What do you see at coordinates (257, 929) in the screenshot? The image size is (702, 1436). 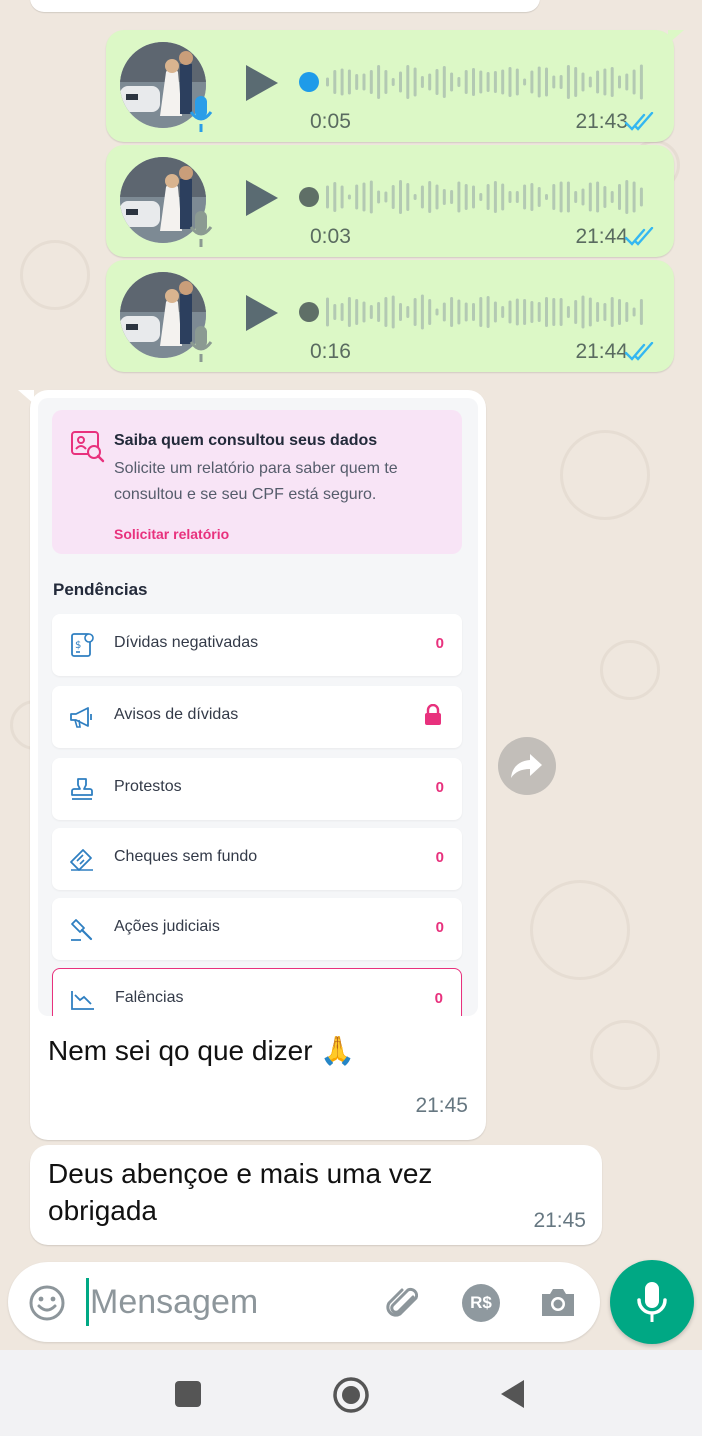 I see `pending-row-lawsuits: Ações judiciais 0` at bounding box center [257, 929].